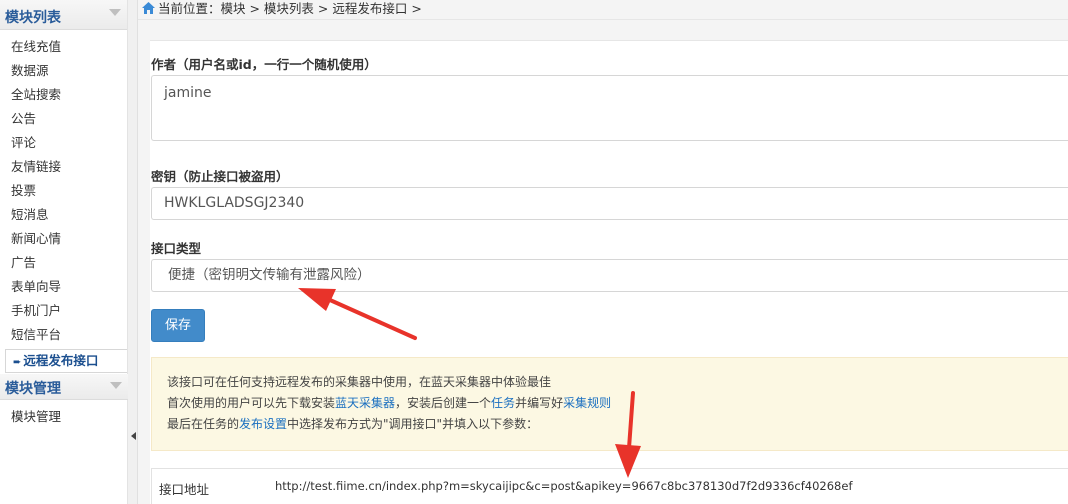 This screenshot has height=504, width=1068. I want to click on sidebar-section-header: 模块列表, so click(63, 15).